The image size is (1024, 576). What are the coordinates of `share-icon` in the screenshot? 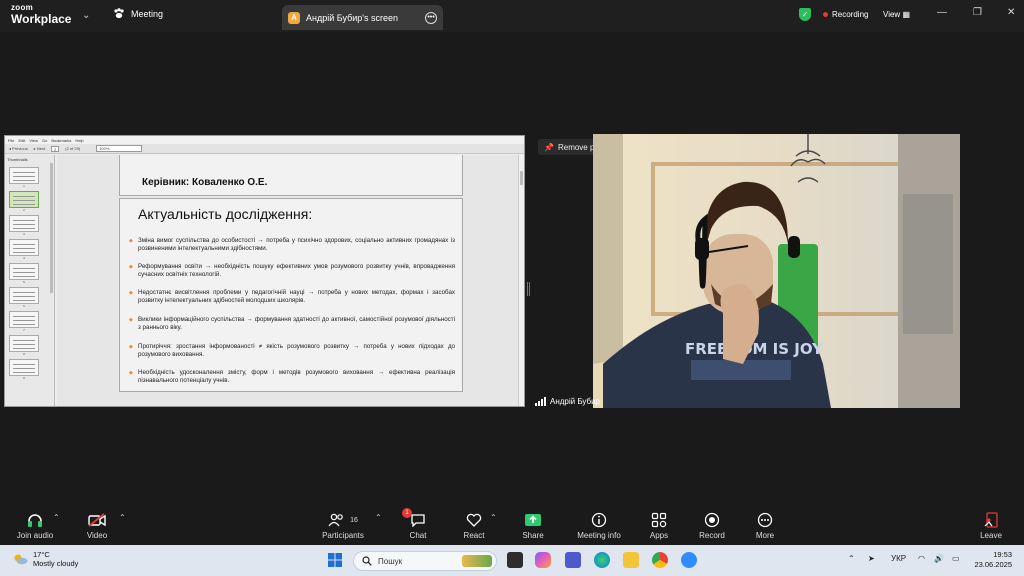 It's located at (533, 520).